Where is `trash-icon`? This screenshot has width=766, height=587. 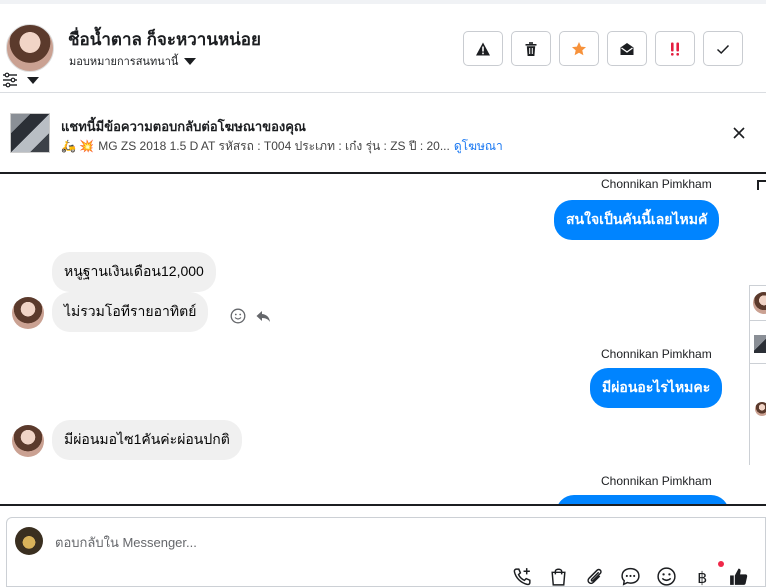
trash-icon is located at coordinates (531, 48).